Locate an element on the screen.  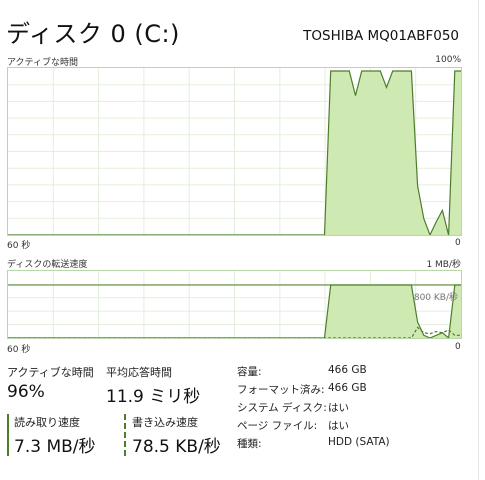
read-speed-value: 7.3 MB/秒 is located at coordinates (55, 447).